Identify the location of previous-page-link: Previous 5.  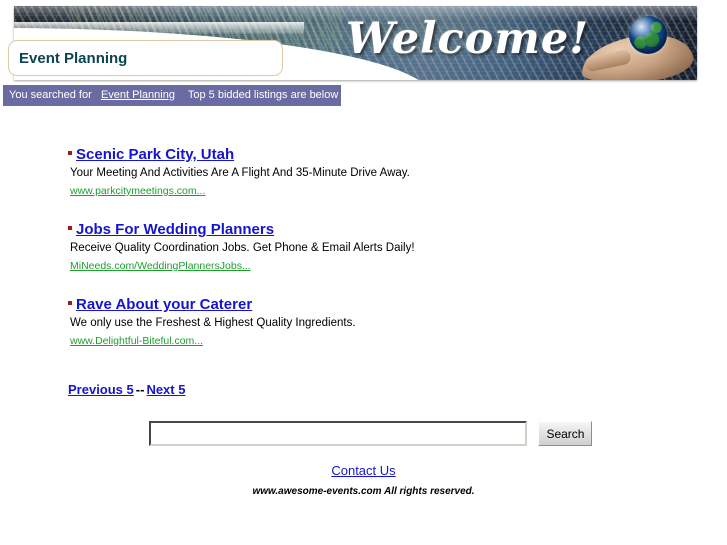
(101, 389).